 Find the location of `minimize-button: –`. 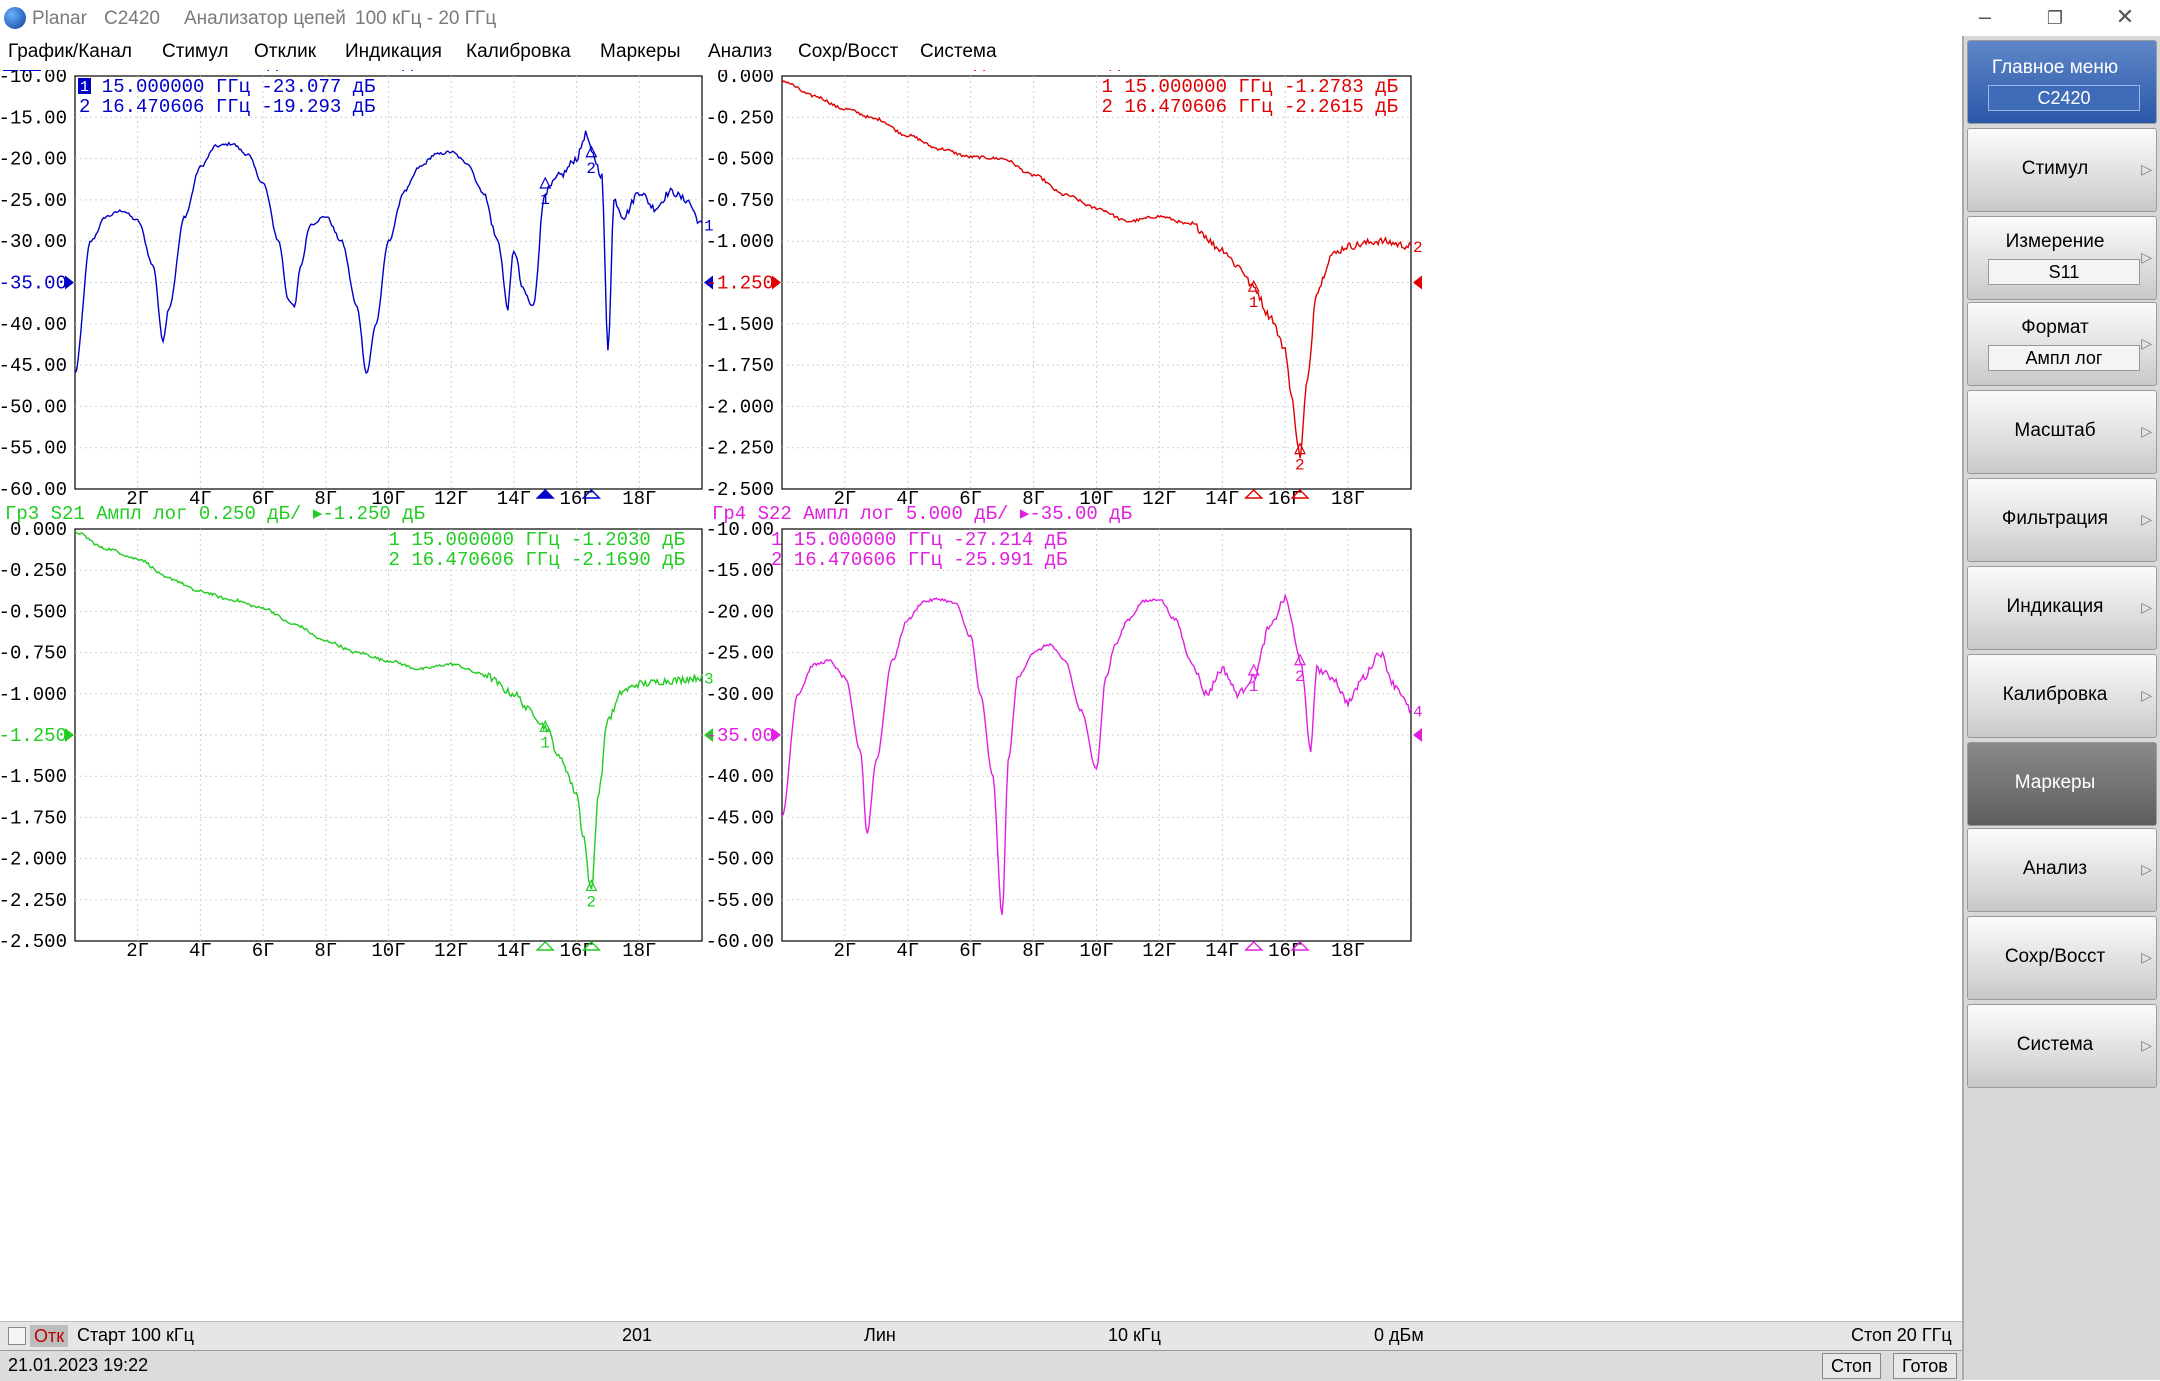

minimize-button: – is located at coordinates (1985, 18).